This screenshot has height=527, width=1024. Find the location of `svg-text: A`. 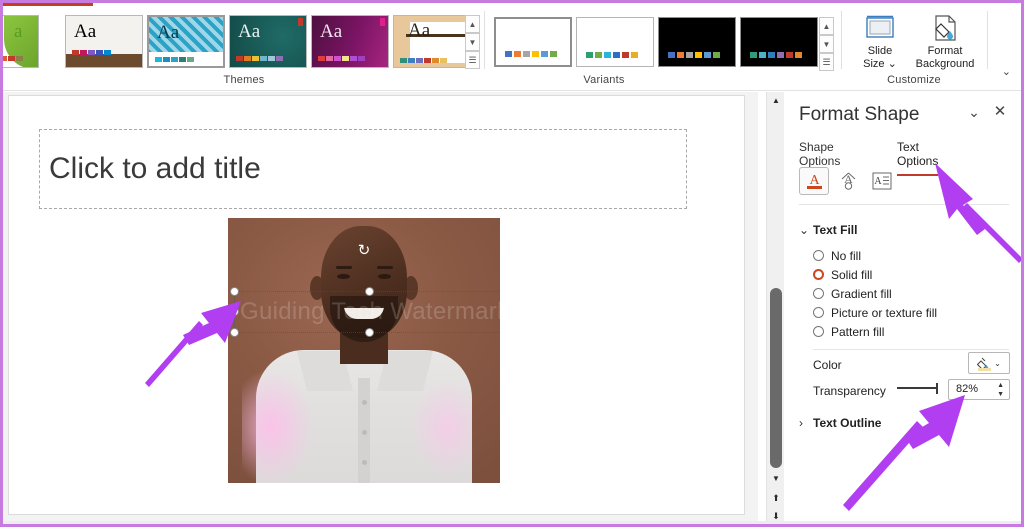

svg-text: A is located at coordinates (814, 180).